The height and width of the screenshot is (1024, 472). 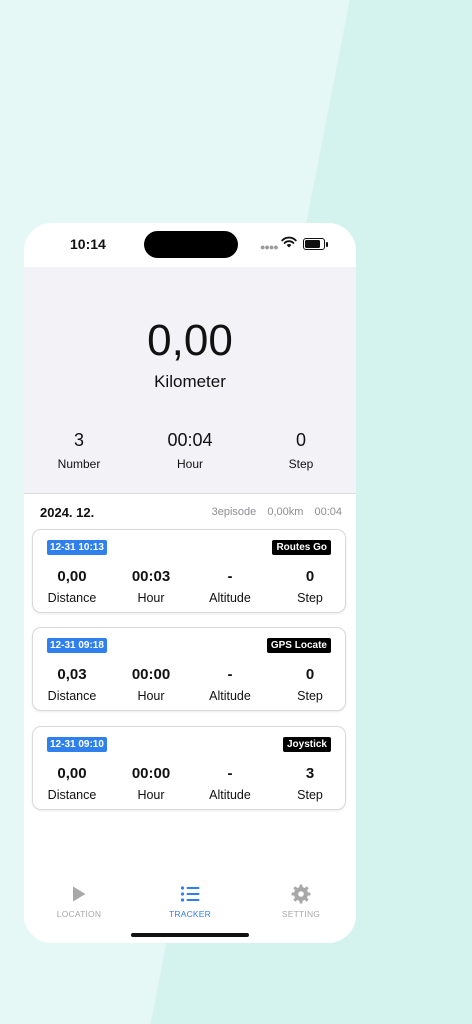 What do you see at coordinates (190, 440) in the screenshot?
I see `stat-hour-value: 00:04` at bounding box center [190, 440].